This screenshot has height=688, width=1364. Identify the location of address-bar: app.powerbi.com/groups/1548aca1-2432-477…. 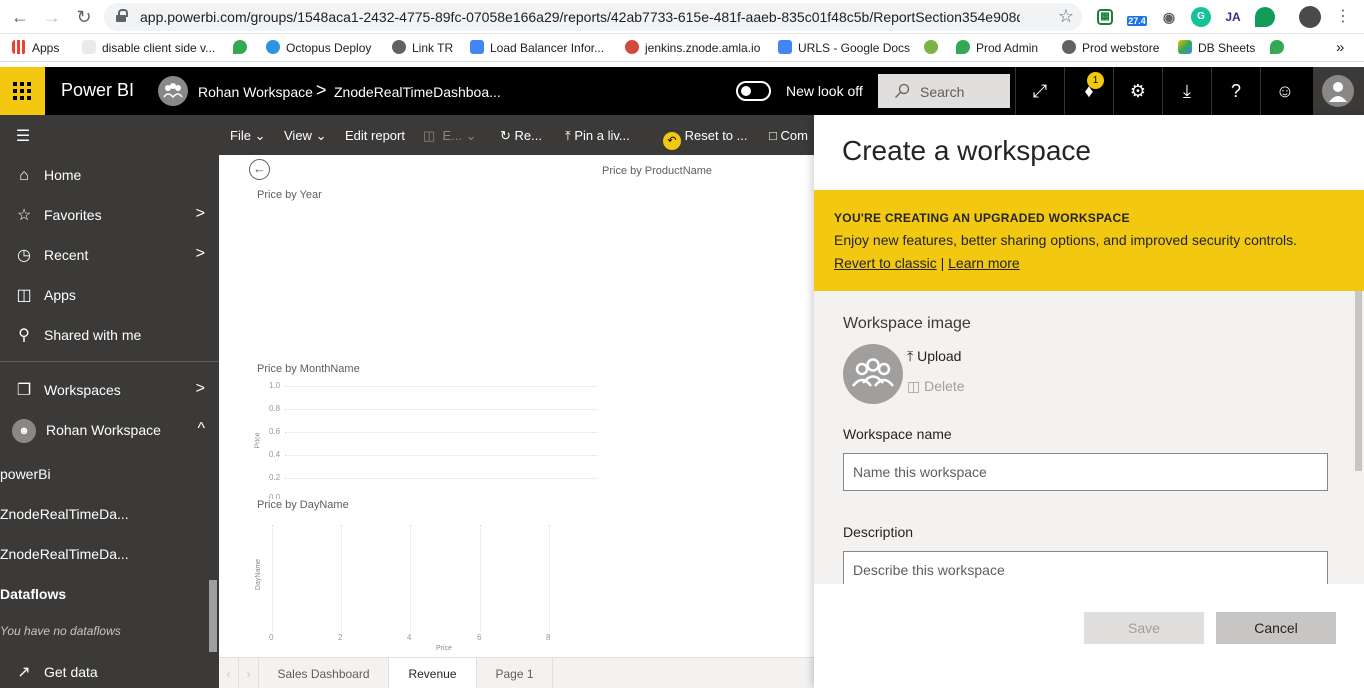
(593, 17).